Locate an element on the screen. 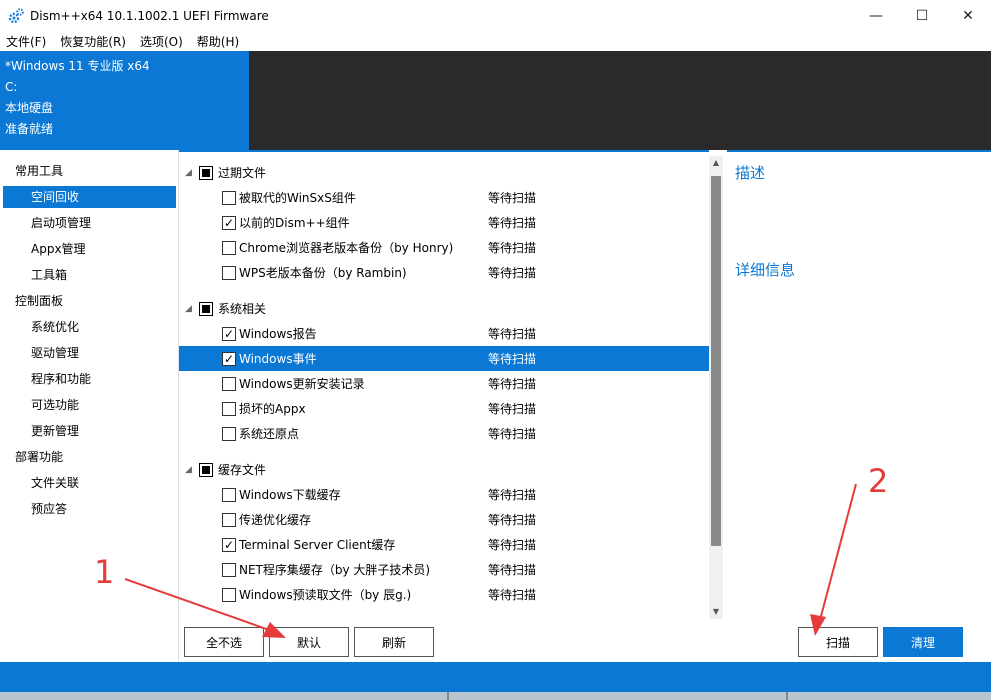  list-item: Windows下载缓存 等待扫描 is located at coordinates (444, 494).